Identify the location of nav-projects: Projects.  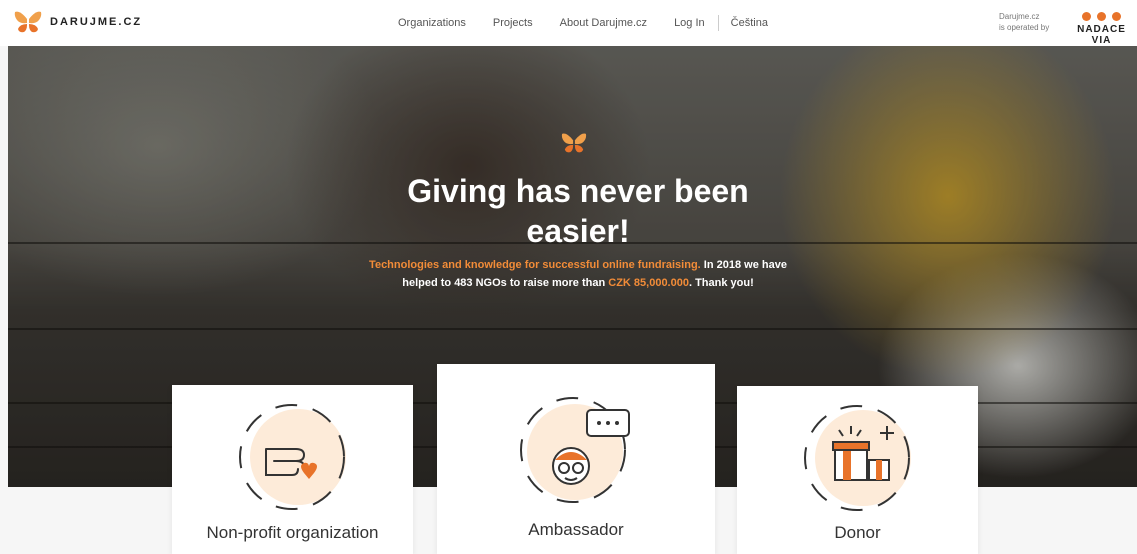
(513, 23).